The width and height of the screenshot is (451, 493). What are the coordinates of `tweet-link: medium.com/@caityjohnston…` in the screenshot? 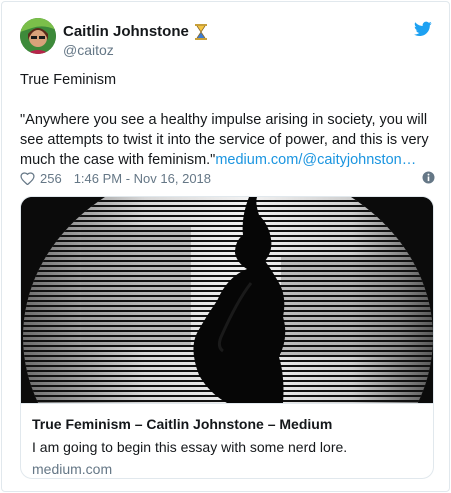 It's located at (315, 160).